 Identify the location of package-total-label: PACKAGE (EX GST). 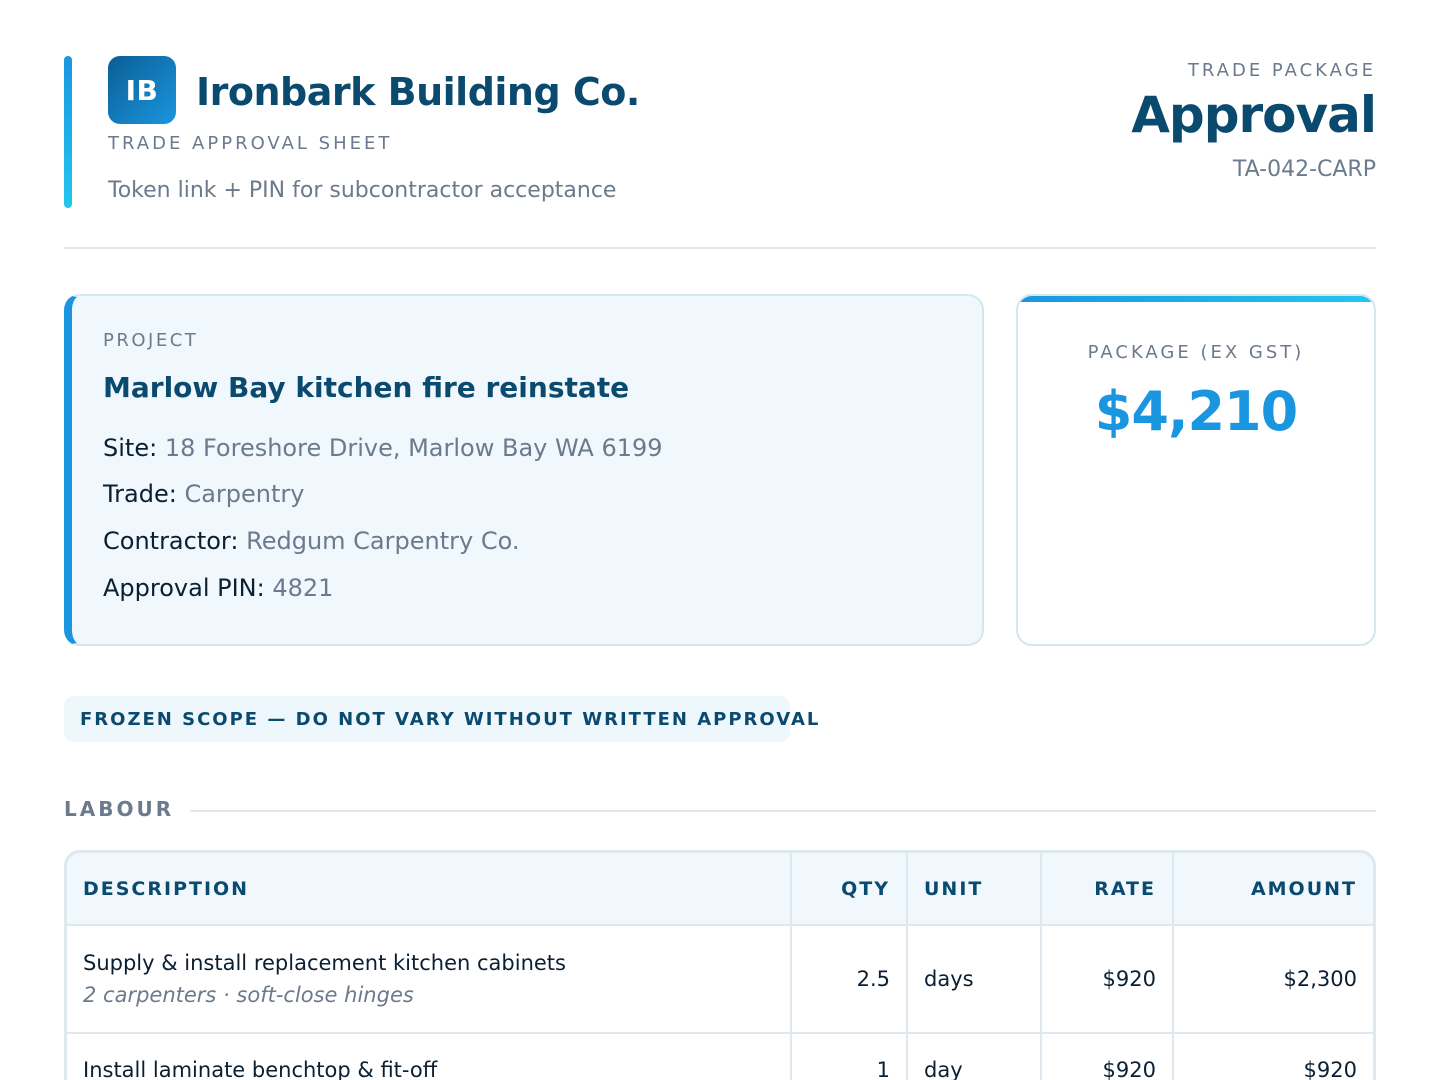
(1196, 352).